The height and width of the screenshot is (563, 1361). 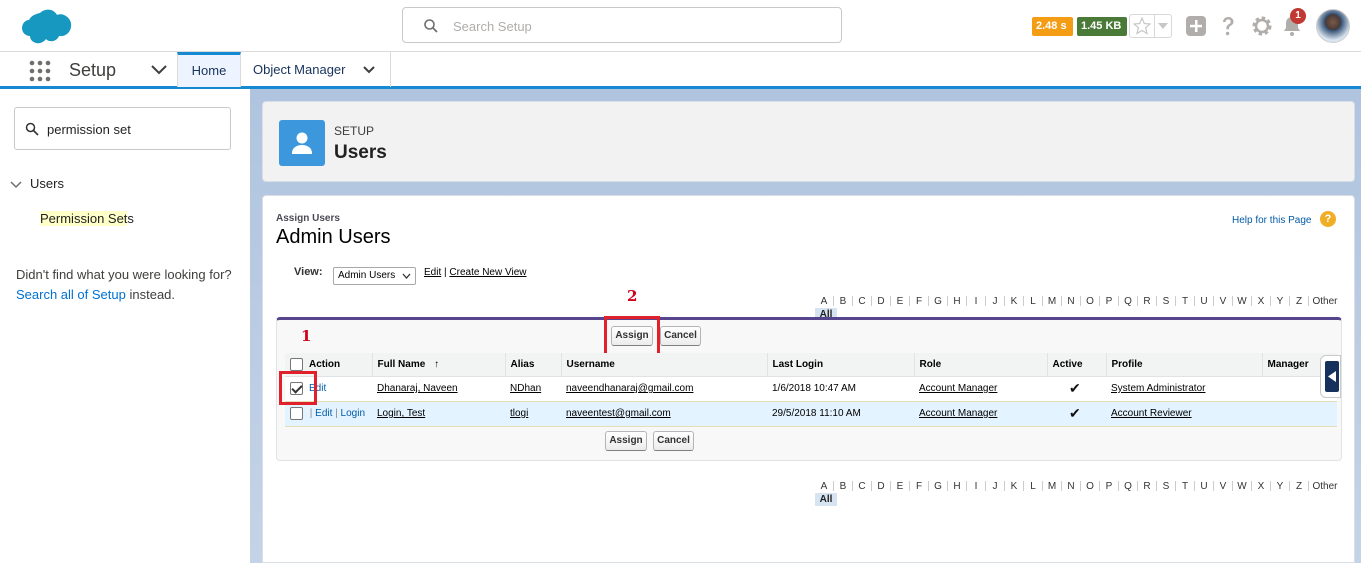 What do you see at coordinates (843, 301) in the screenshot?
I see `alpha-top-letter-b: B` at bounding box center [843, 301].